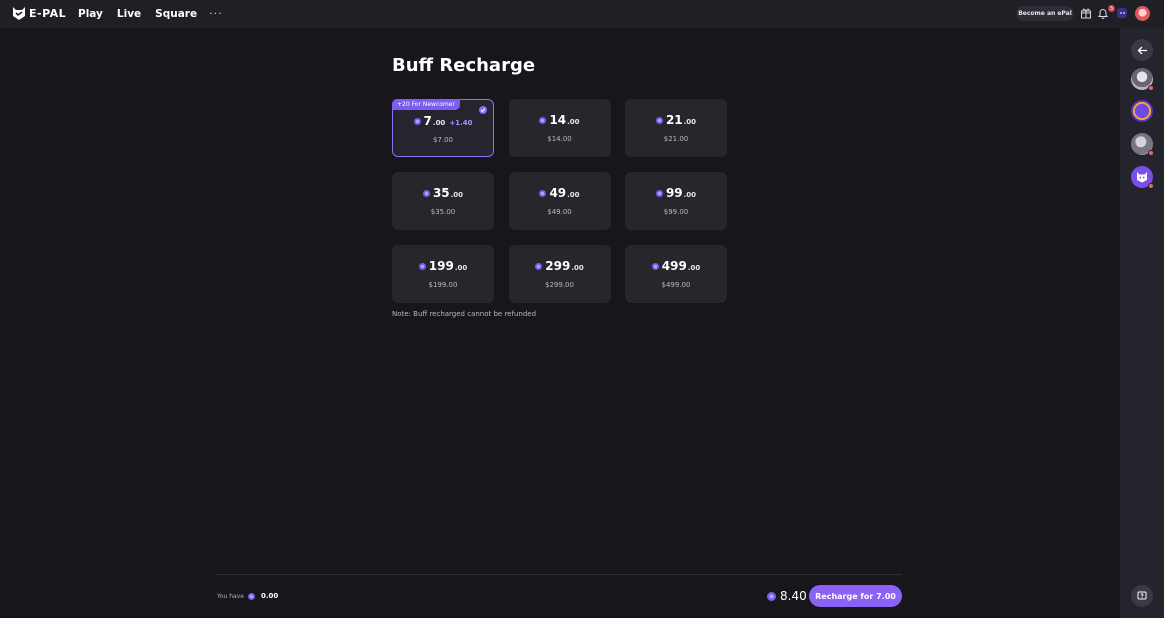 Image resolution: width=1164 pixels, height=618 pixels. I want to click on arrow-left-icon, so click(1142, 50).